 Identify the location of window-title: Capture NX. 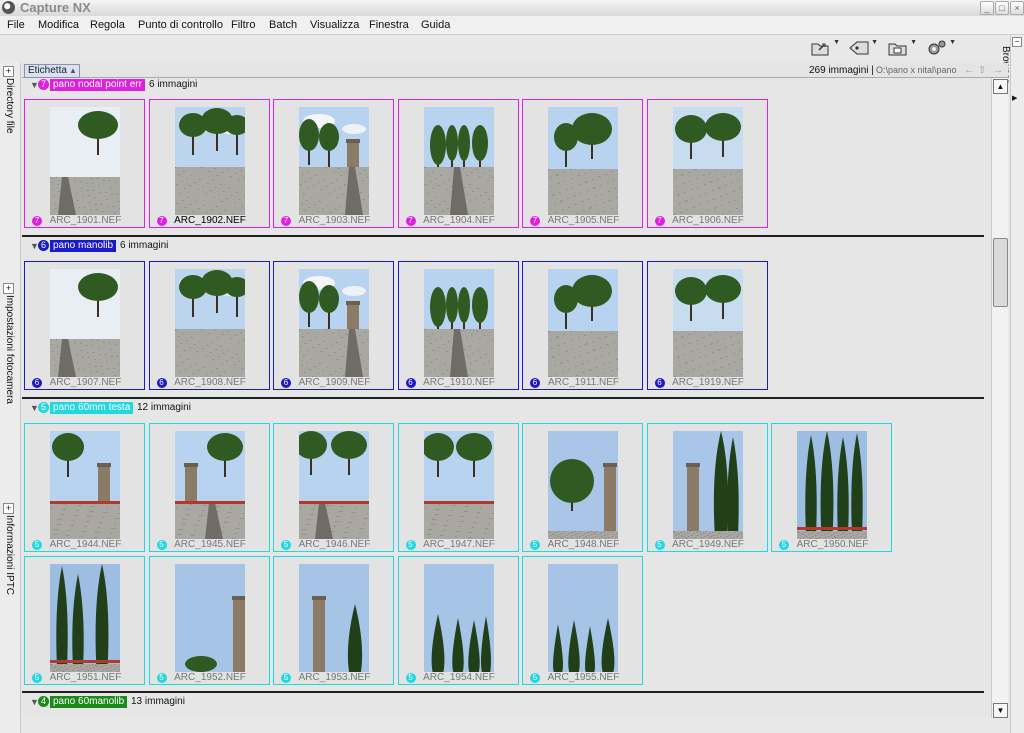
(55, 7).